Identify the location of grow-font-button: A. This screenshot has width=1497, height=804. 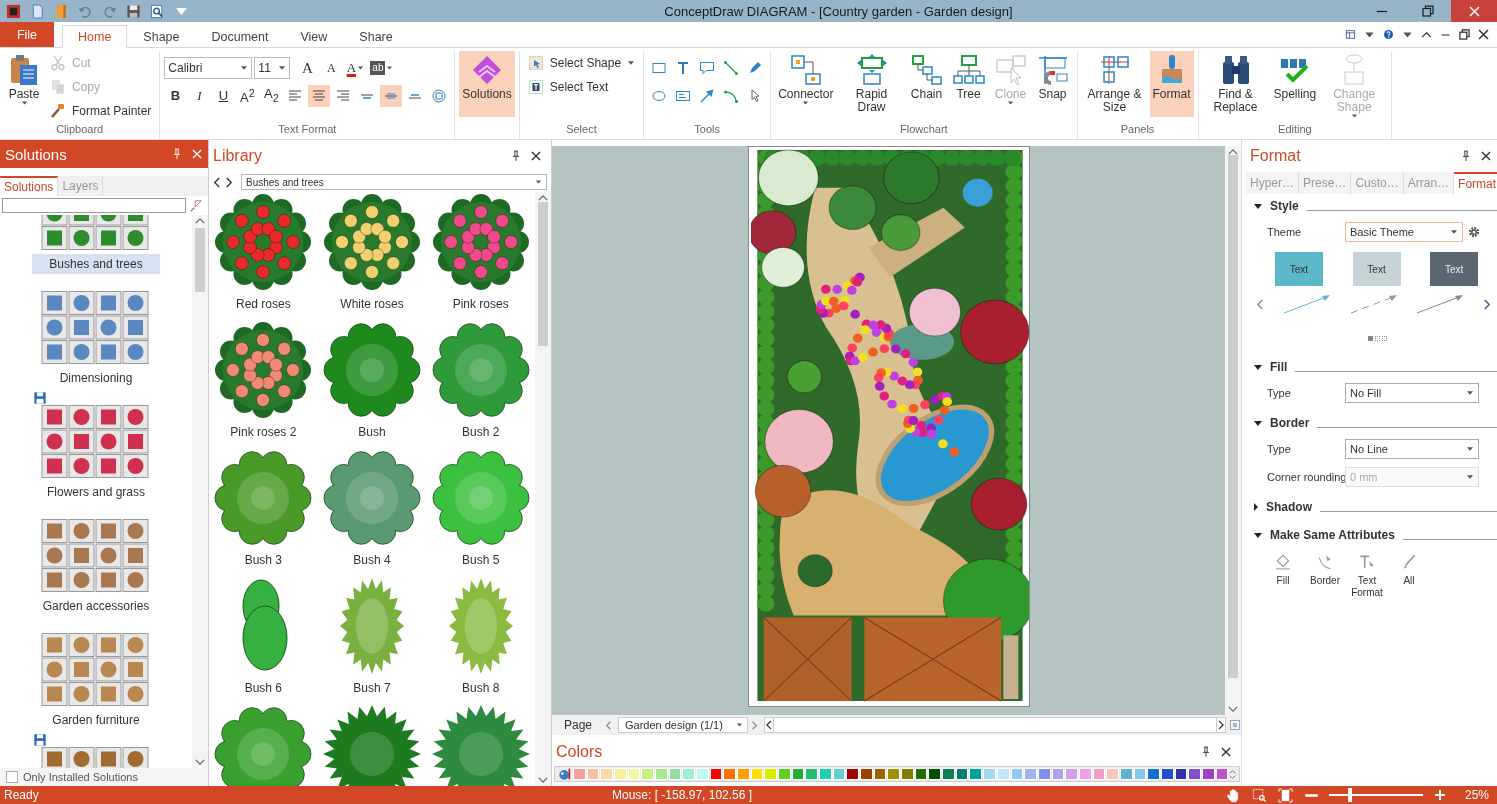
(307, 68).